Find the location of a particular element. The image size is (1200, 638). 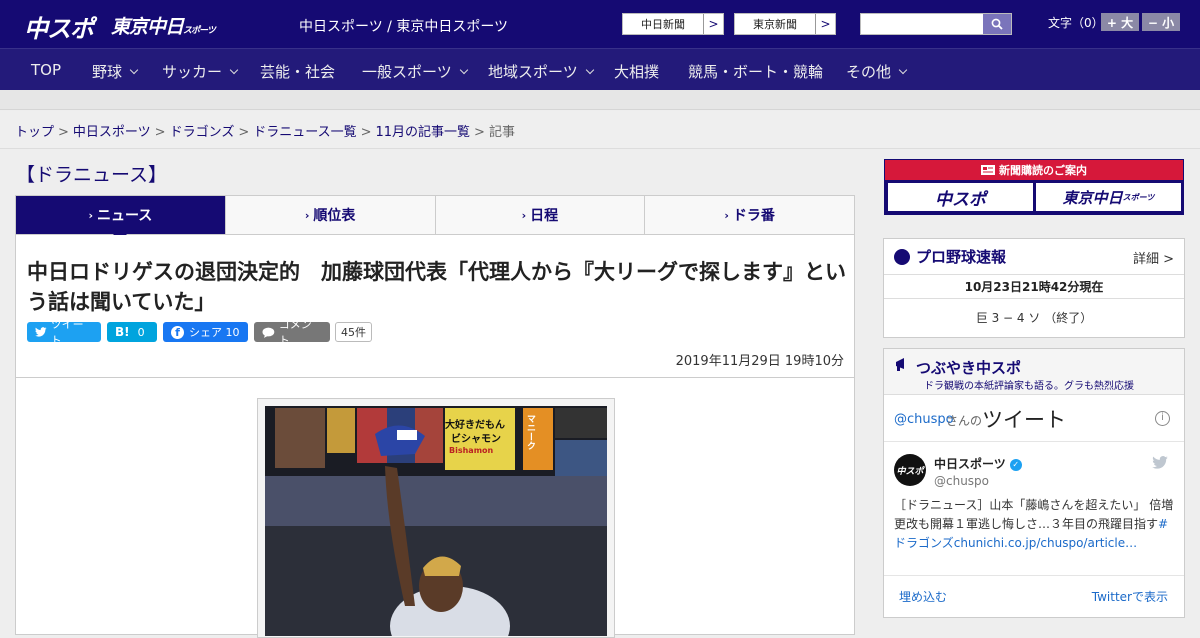

facebook-share-label: シェア is located at coordinates (205, 332).